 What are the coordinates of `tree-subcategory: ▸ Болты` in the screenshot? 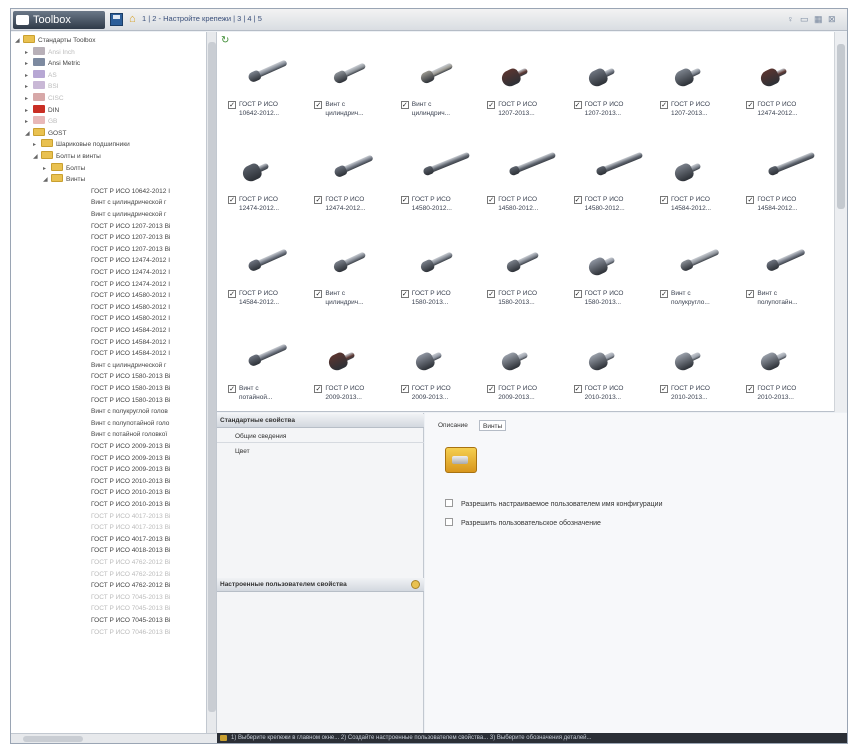 It's located at (64, 168).